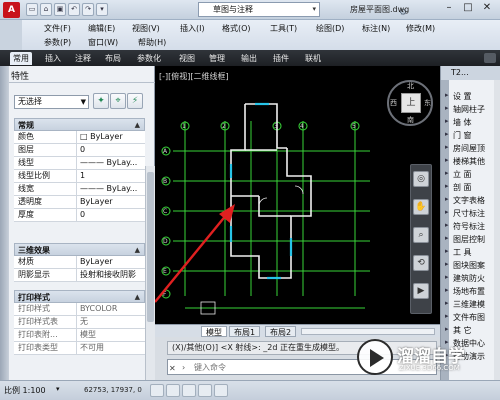 The height and width of the screenshot is (400, 500). Describe the element at coordinates (487, 9) in the screenshot. I see `close-button: ✕` at that location.